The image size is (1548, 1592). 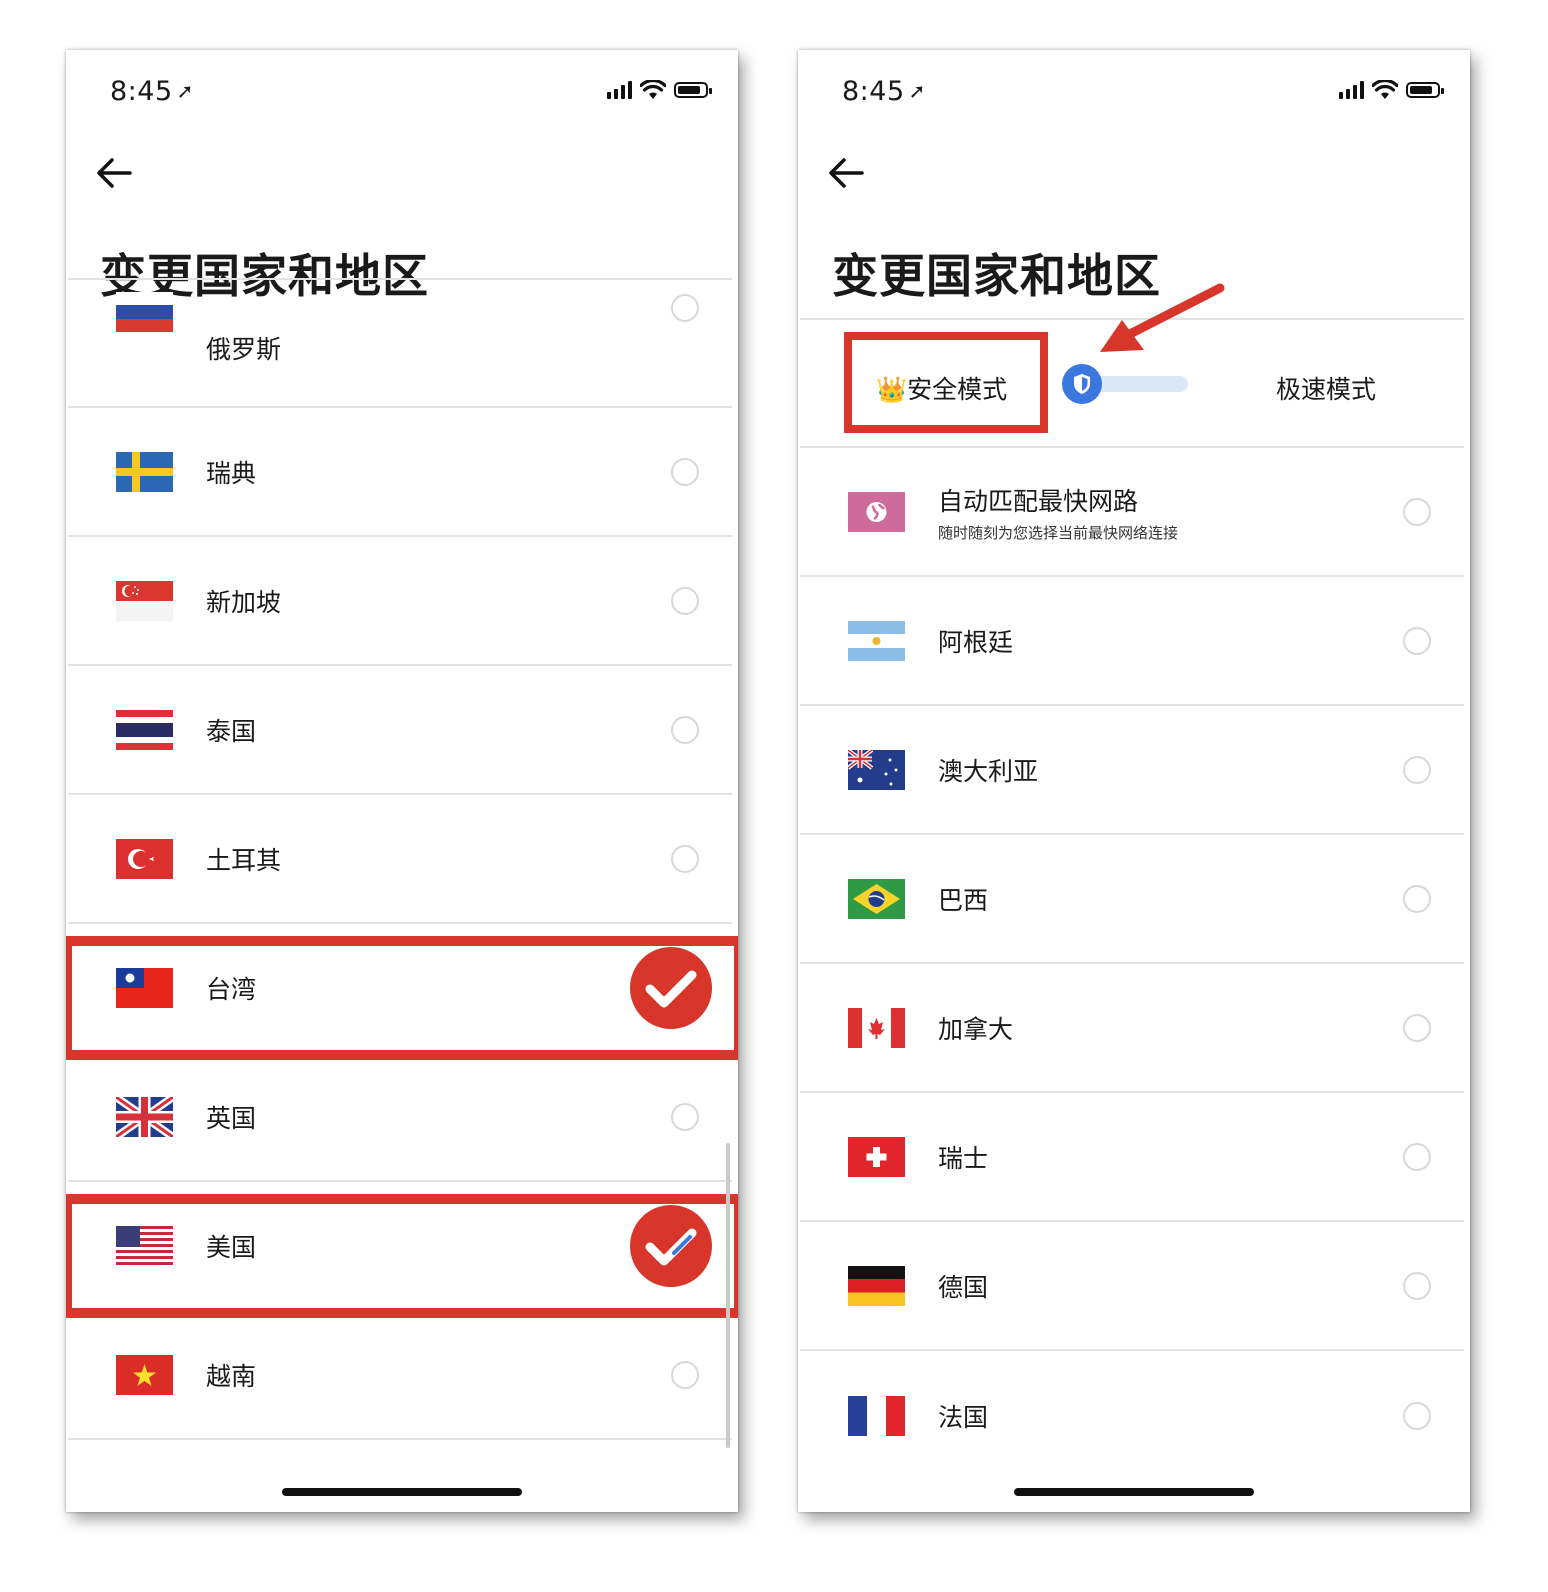 What do you see at coordinates (988, 771) in the screenshot?
I see `country-label: 澳大利亚` at bounding box center [988, 771].